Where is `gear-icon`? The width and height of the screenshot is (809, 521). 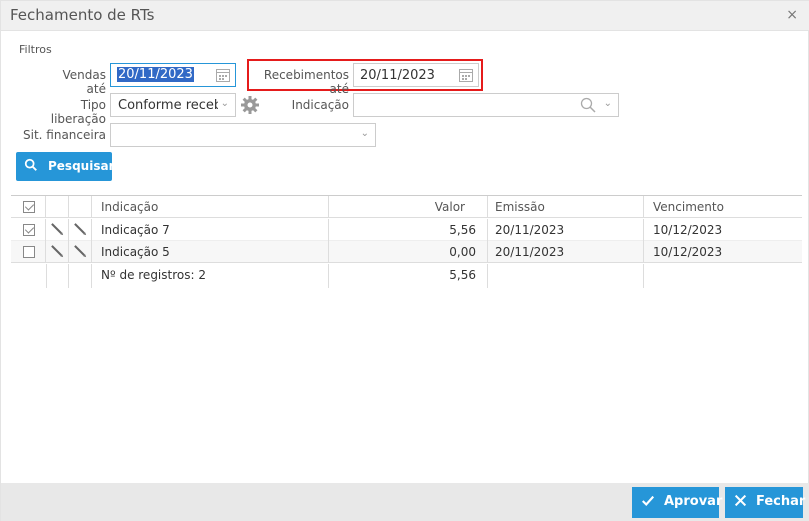
gear-icon is located at coordinates (250, 105).